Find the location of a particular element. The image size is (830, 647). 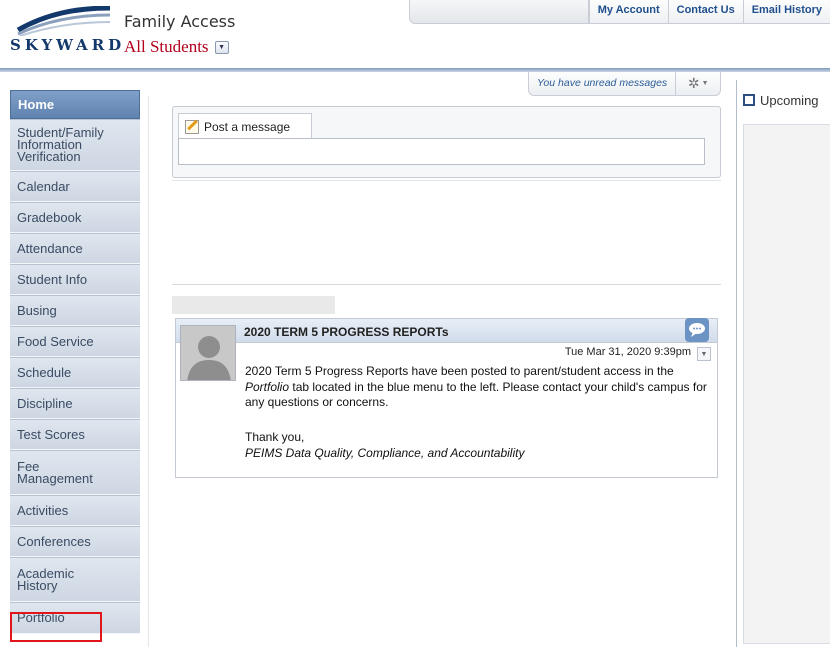

sidebar-item-busing: Busing is located at coordinates (75, 310).